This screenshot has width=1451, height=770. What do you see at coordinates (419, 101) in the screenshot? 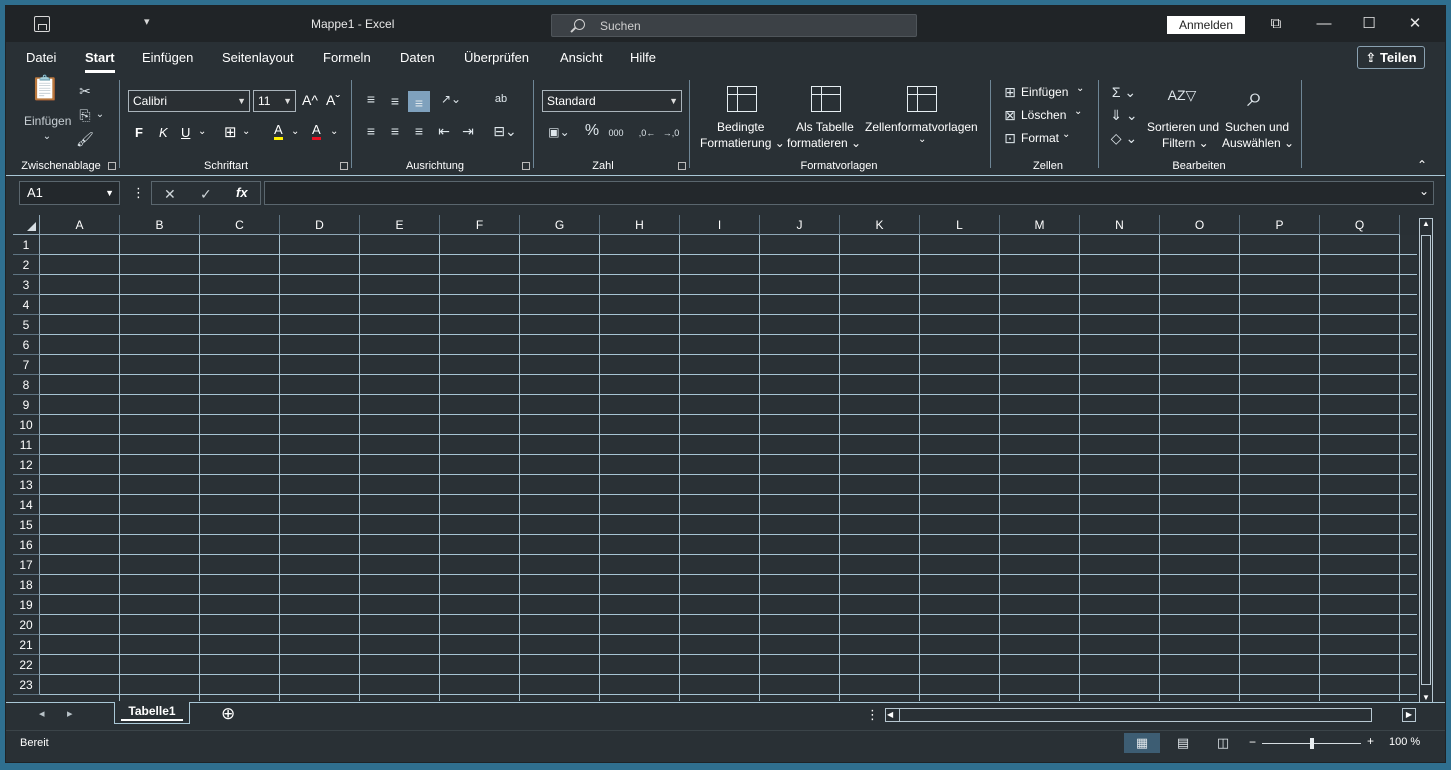
I see `align-bottom-icon: ≡` at bounding box center [419, 101].